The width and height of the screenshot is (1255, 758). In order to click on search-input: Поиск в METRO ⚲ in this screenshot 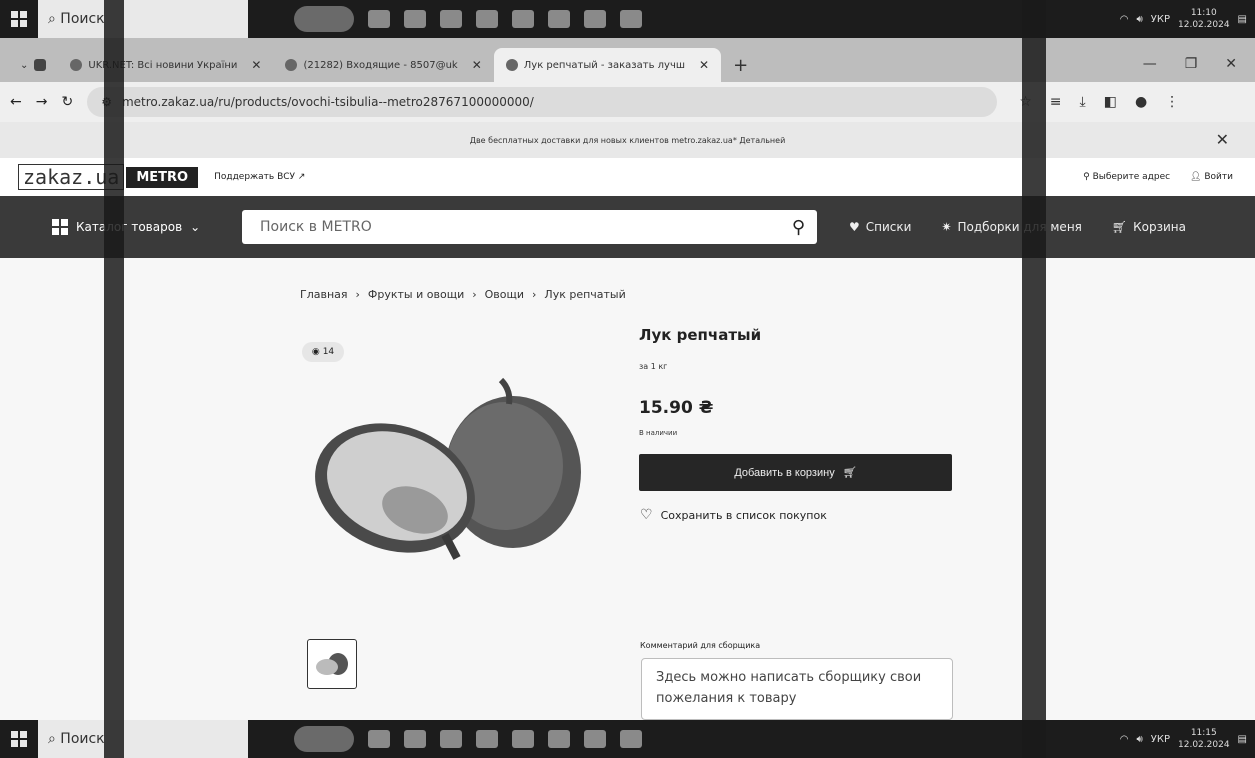, I will do `click(529, 227)`.